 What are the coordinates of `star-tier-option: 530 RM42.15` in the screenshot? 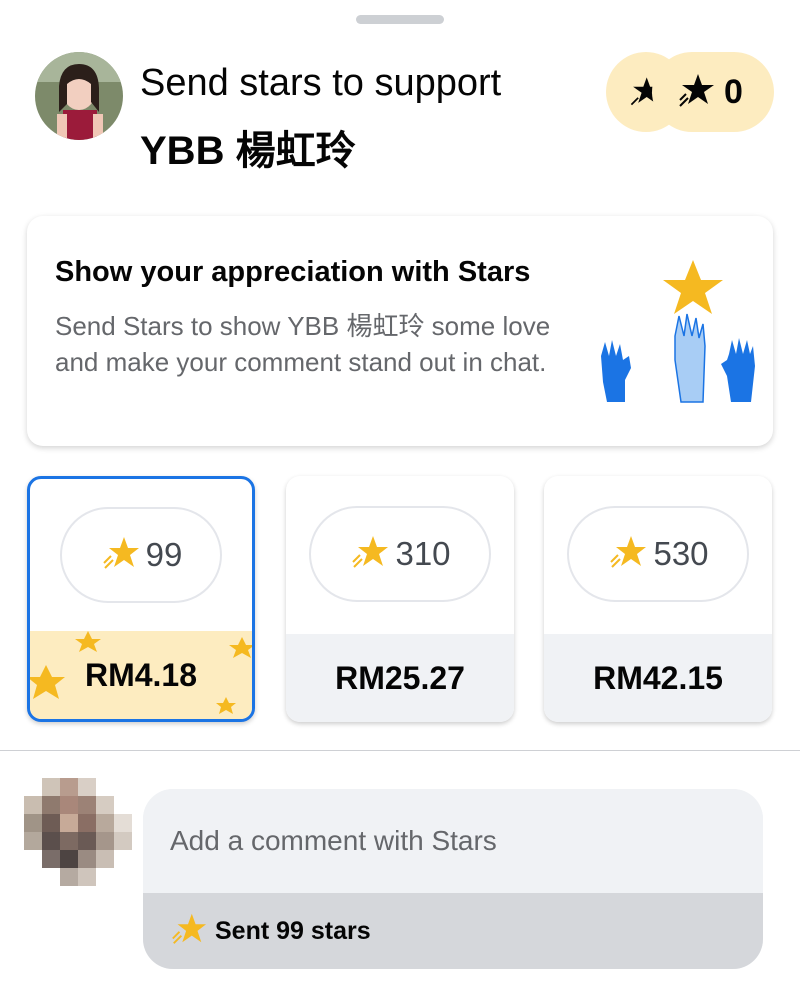 It's located at (658, 599).